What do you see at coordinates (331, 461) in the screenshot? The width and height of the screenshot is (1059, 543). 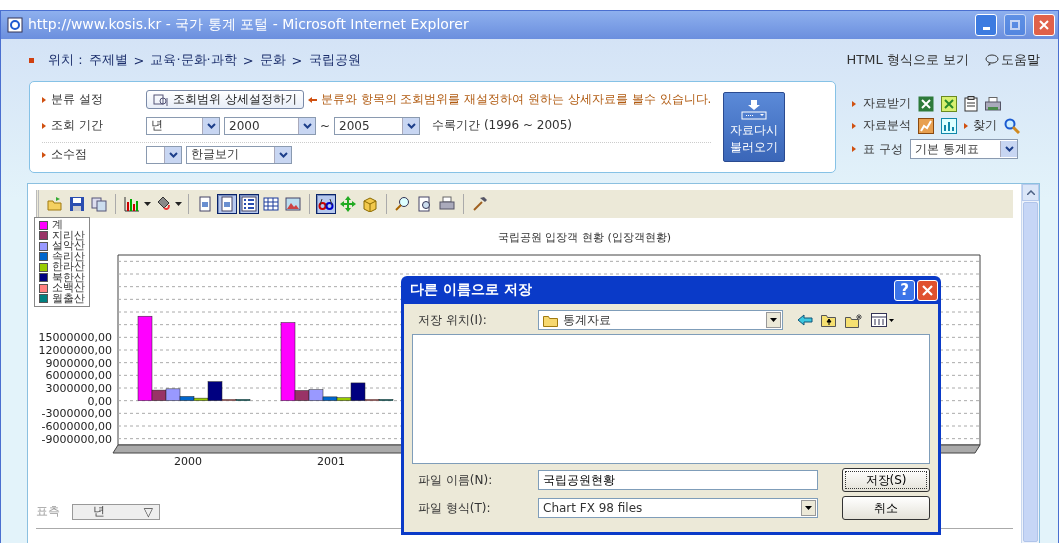 I see `x-axis-label: 2001` at bounding box center [331, 461].